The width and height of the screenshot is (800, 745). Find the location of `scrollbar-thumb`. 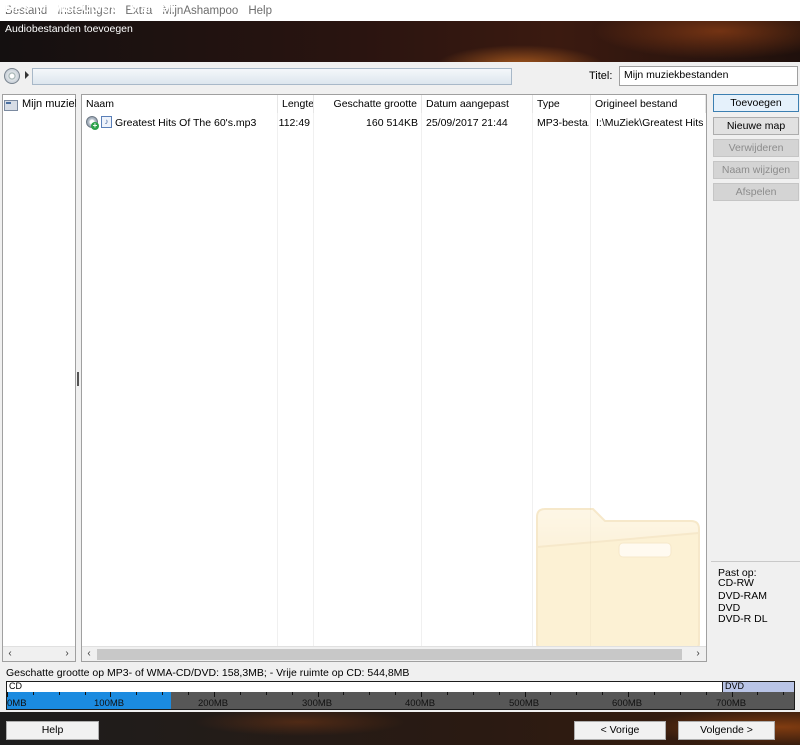

scrollbar-thumb is located at coordinates (389, 654).